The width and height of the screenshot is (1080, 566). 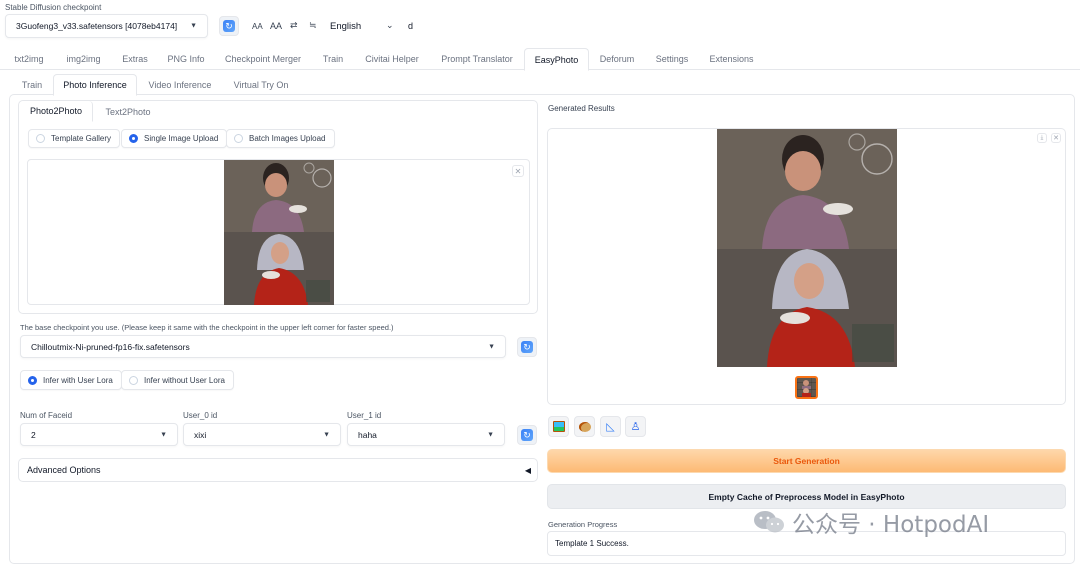 I want to click on subtab-video-inference: Video Inference, so click(x=180, y=84).